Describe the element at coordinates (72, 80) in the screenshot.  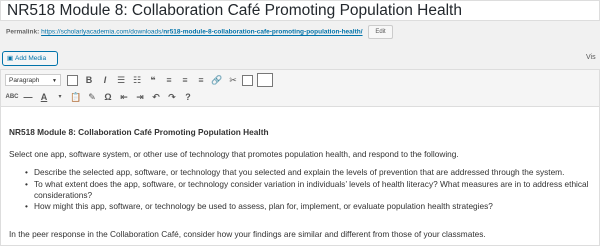
I see `color-swatch-icon` at that location.